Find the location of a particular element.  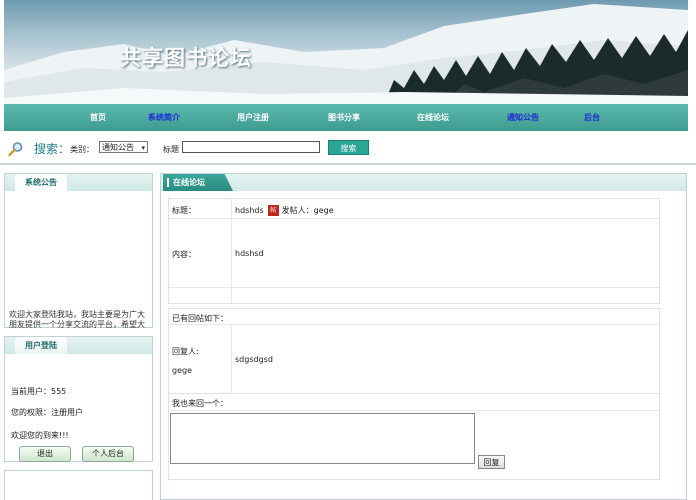

personal-backend-button: 个人后台 is located at coordinates (108, 454).